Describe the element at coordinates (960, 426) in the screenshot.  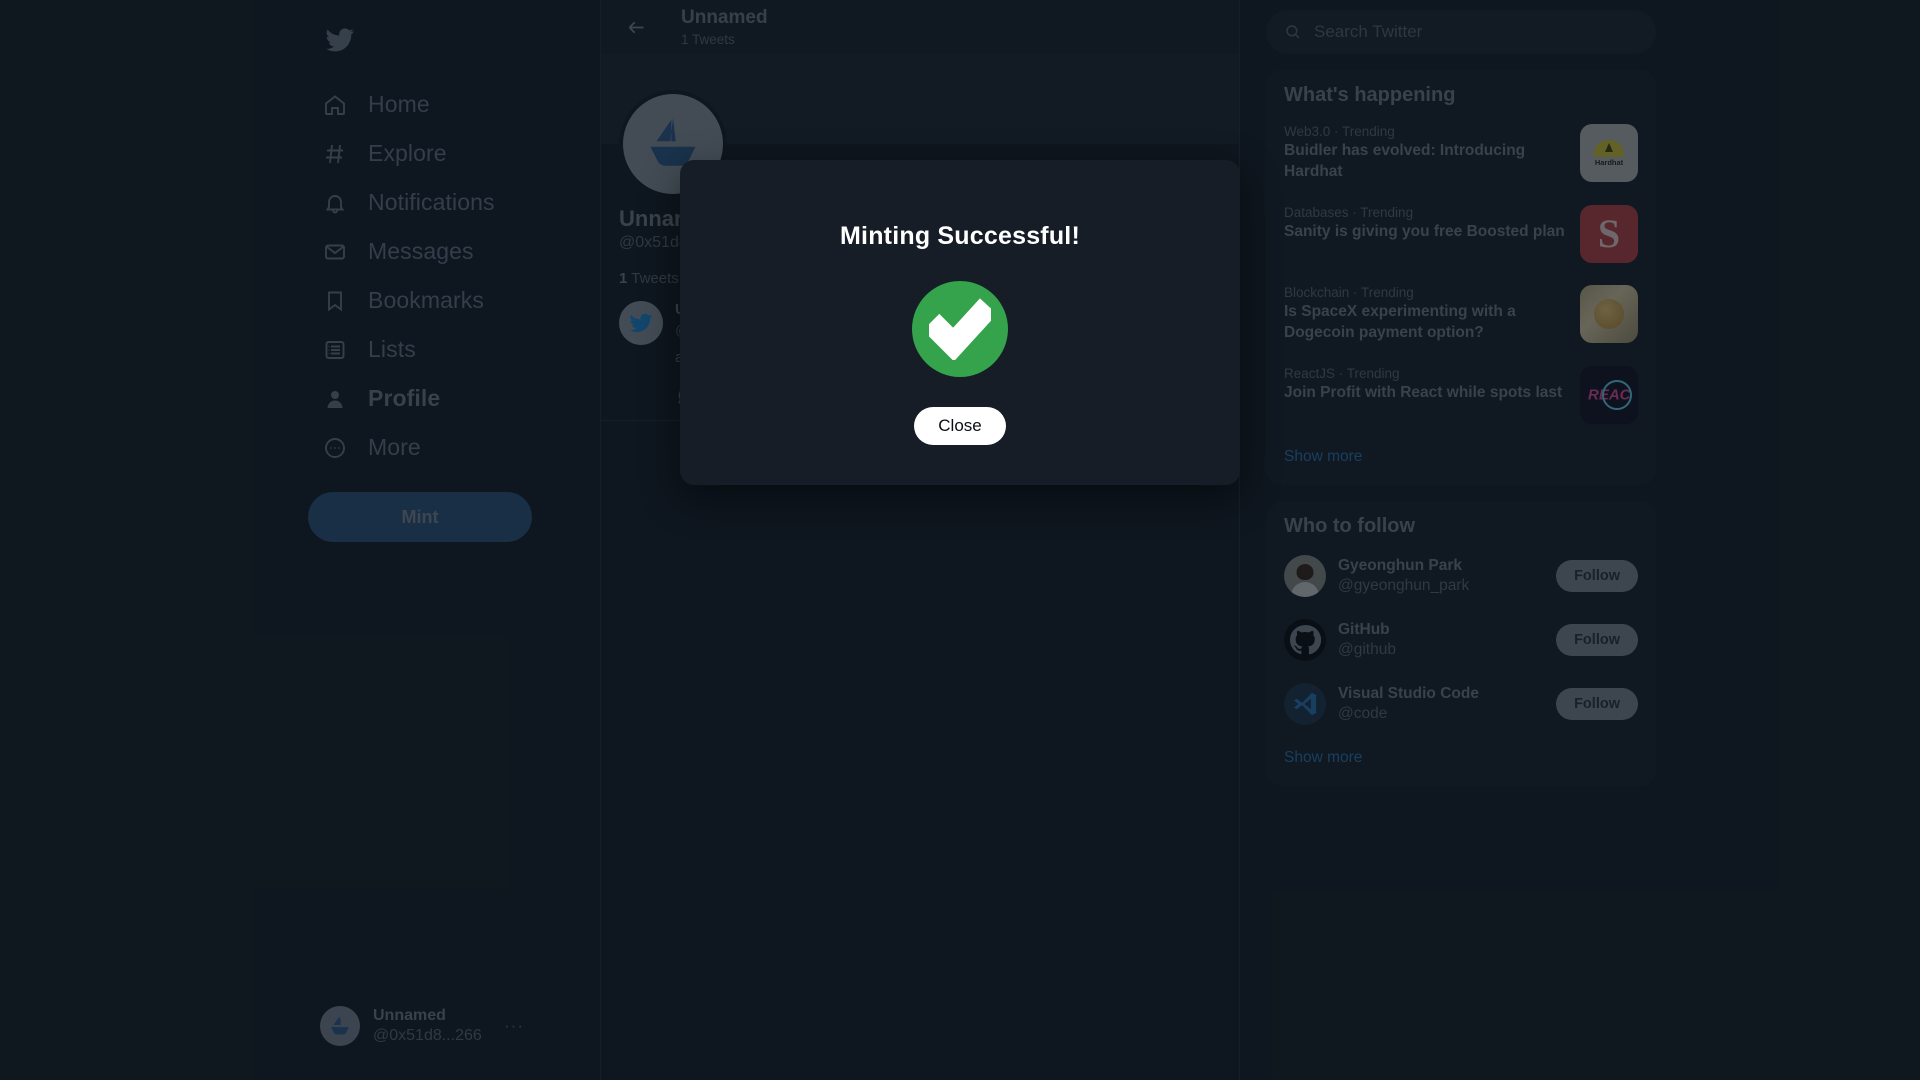
I see `close-button: Close` at that location.